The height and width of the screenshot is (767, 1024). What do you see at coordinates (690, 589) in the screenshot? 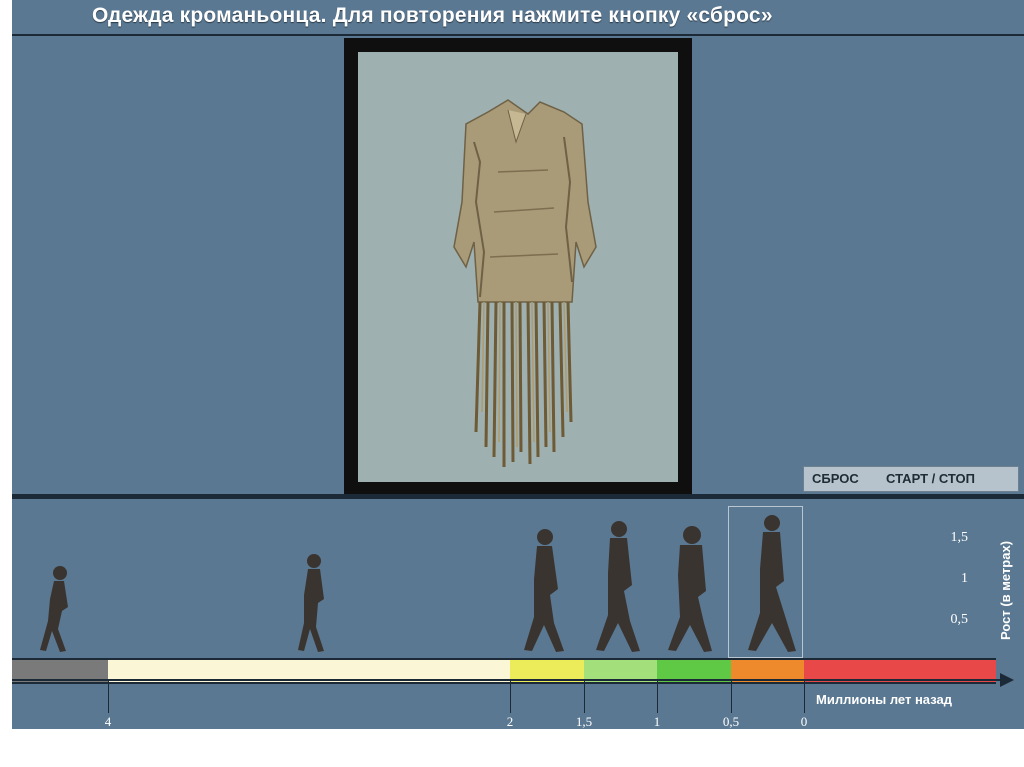
I see `neanderthal-figure-icon` at bounding box center [690, 589].